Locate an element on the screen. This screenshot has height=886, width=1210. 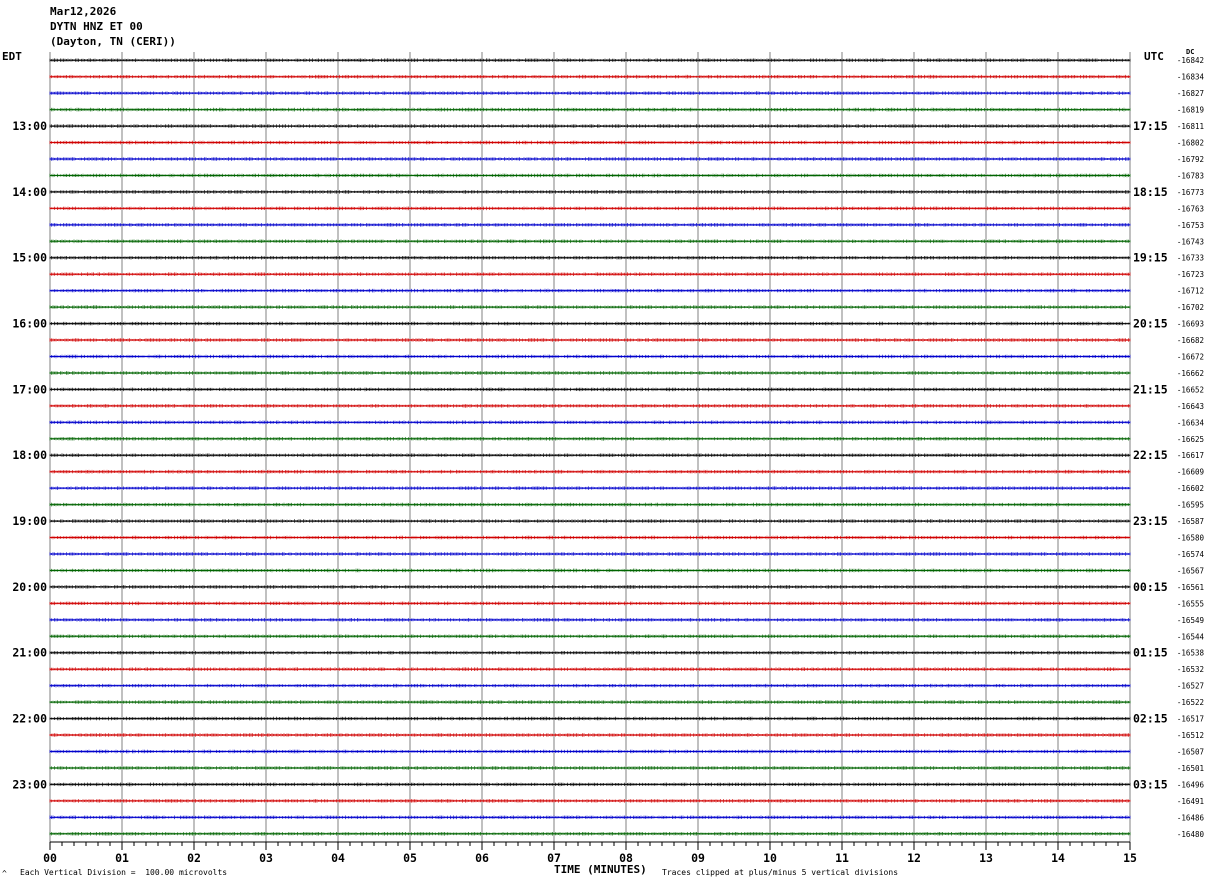
dc-offset-label: -16580 is located at coordinates (1191, 538).